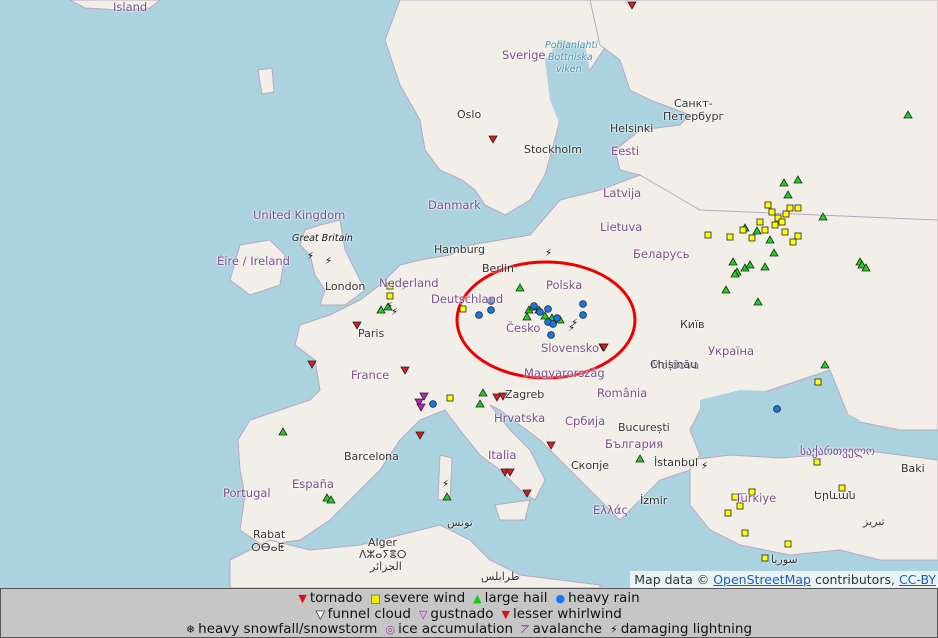  Describe the element at coordinates (654, 500) in the screenshot. I see `map-label-citie: İzmir` at that location.